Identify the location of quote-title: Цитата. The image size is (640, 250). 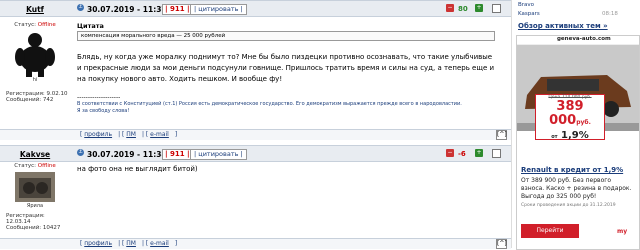
(90, 26).